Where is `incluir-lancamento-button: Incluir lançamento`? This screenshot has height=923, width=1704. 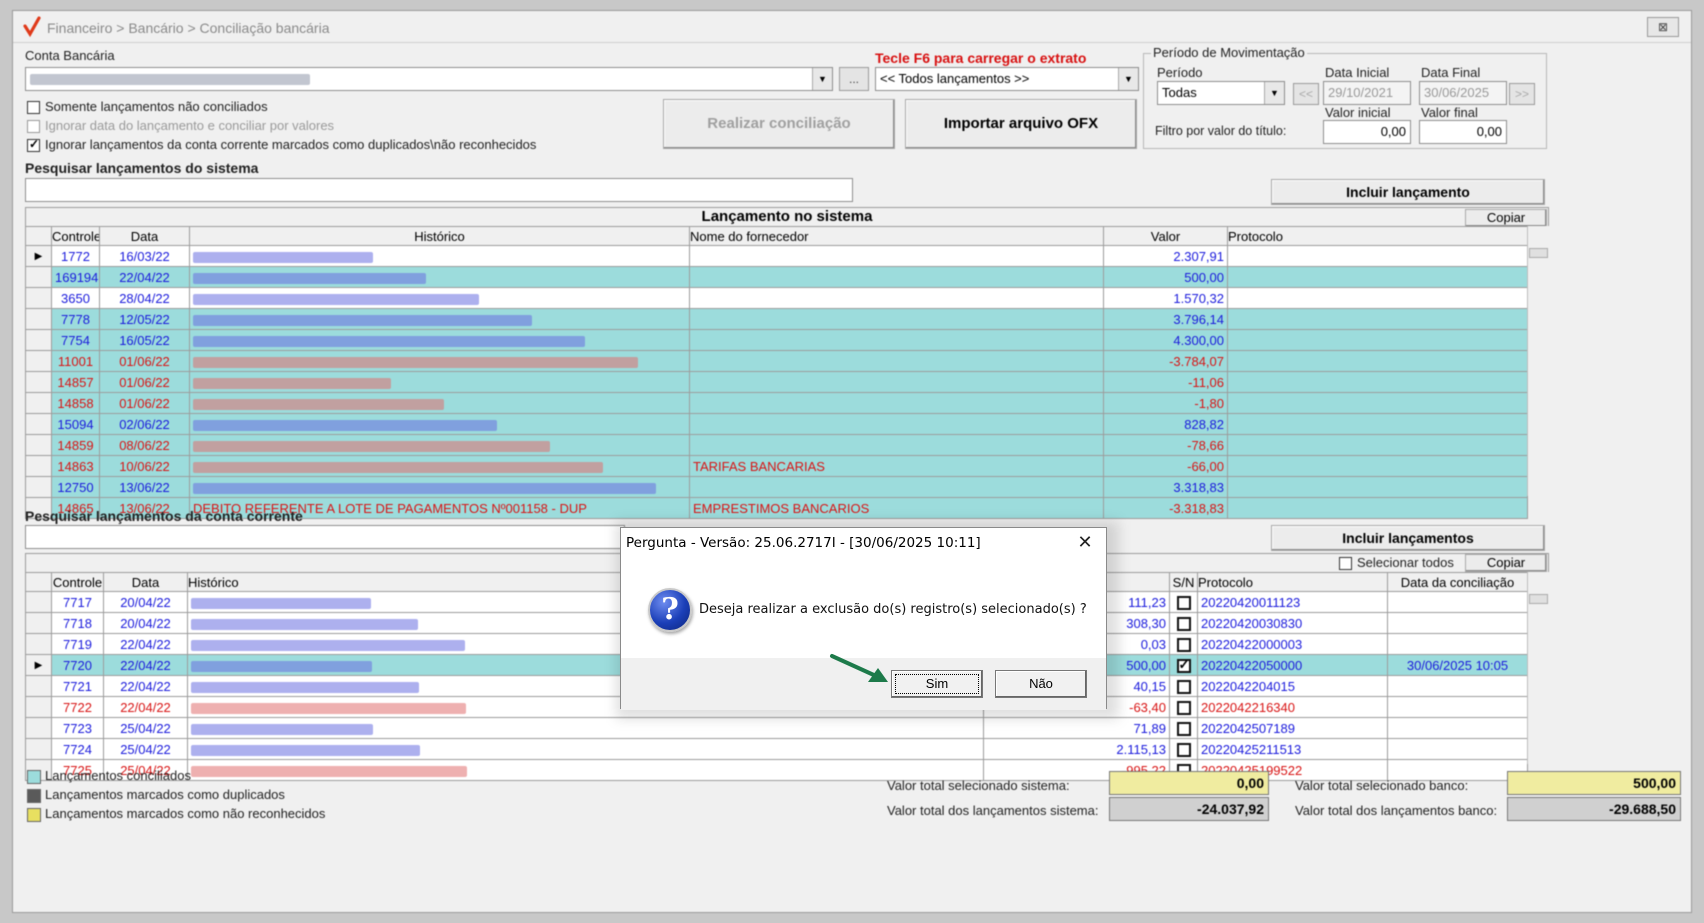
incluir-lancamento-button: Incluir lançamento is located at coordinates (1408, 192).